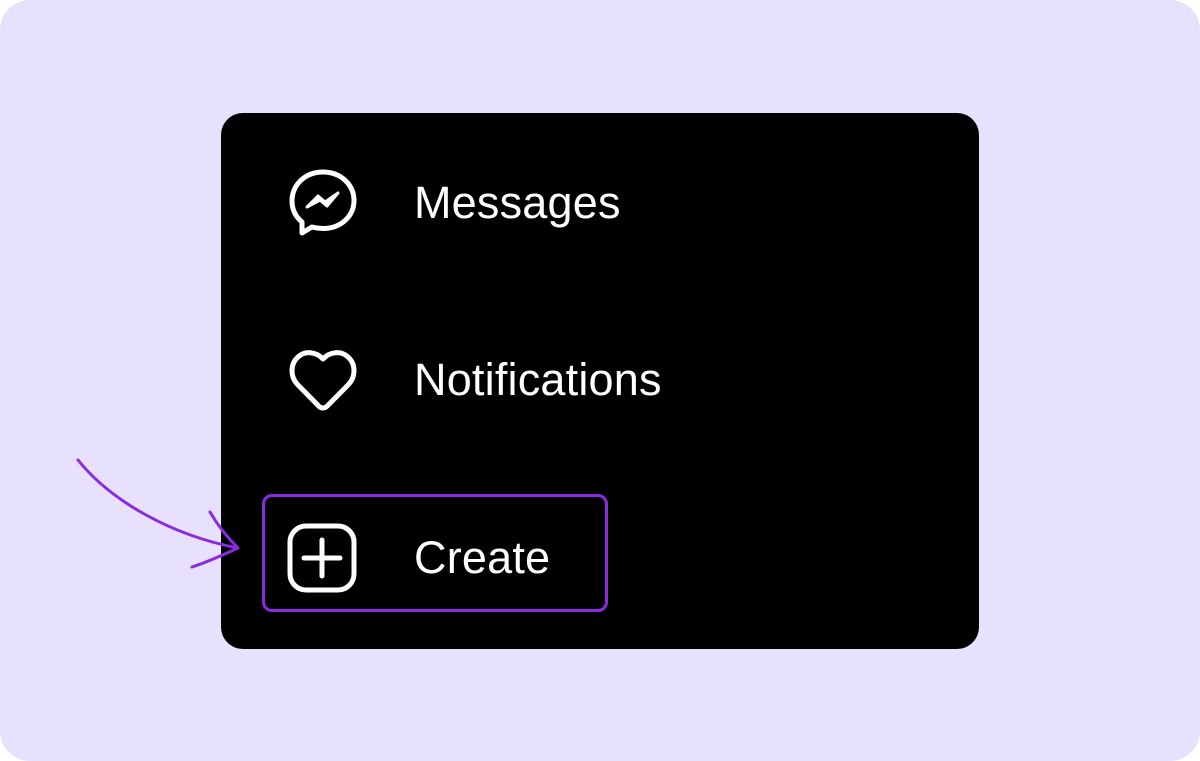  I want to click on sidebar-item-create: Create, so click(600, 558).